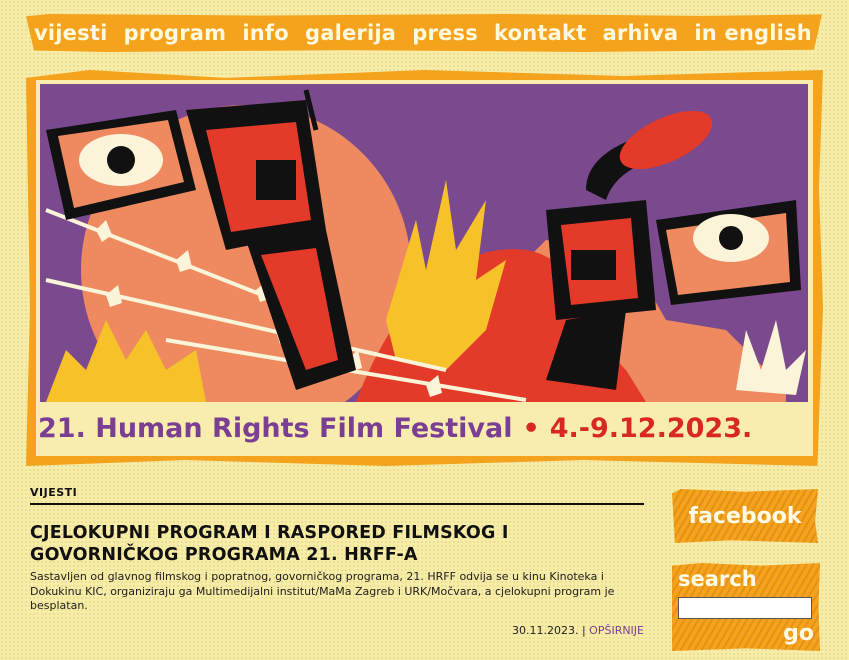 This screenshot has height=660, width=849. What do you see at coordinates (717, 579) in the screenshot?
I see `search-label: search` at bounding box center [717, 579].